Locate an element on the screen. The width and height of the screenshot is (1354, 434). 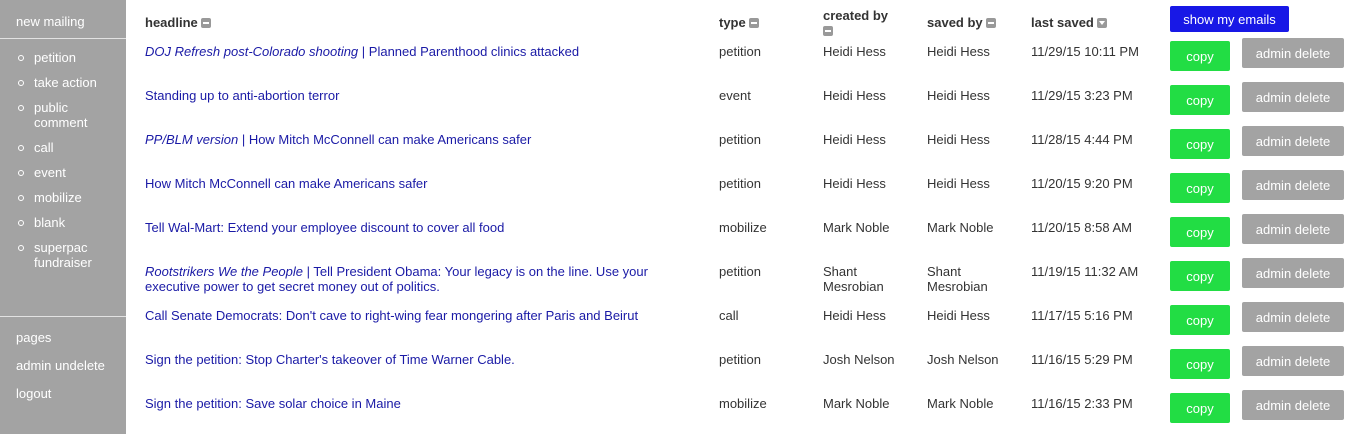
headline-text: Planned Parenthood clinics attacked is located at coordinates (474, 51).